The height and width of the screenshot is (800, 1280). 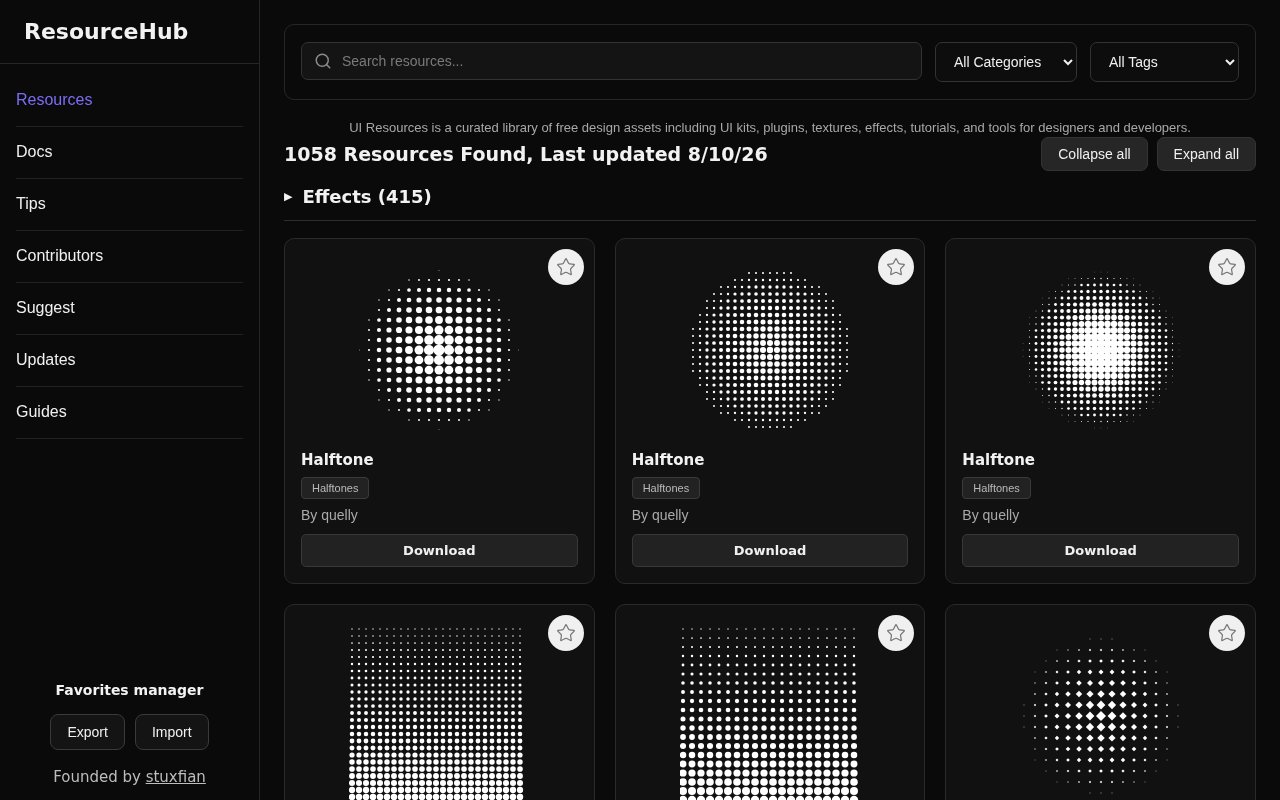 I want to click on favorites-title: Favorites manager, so click(x=129, y=690).